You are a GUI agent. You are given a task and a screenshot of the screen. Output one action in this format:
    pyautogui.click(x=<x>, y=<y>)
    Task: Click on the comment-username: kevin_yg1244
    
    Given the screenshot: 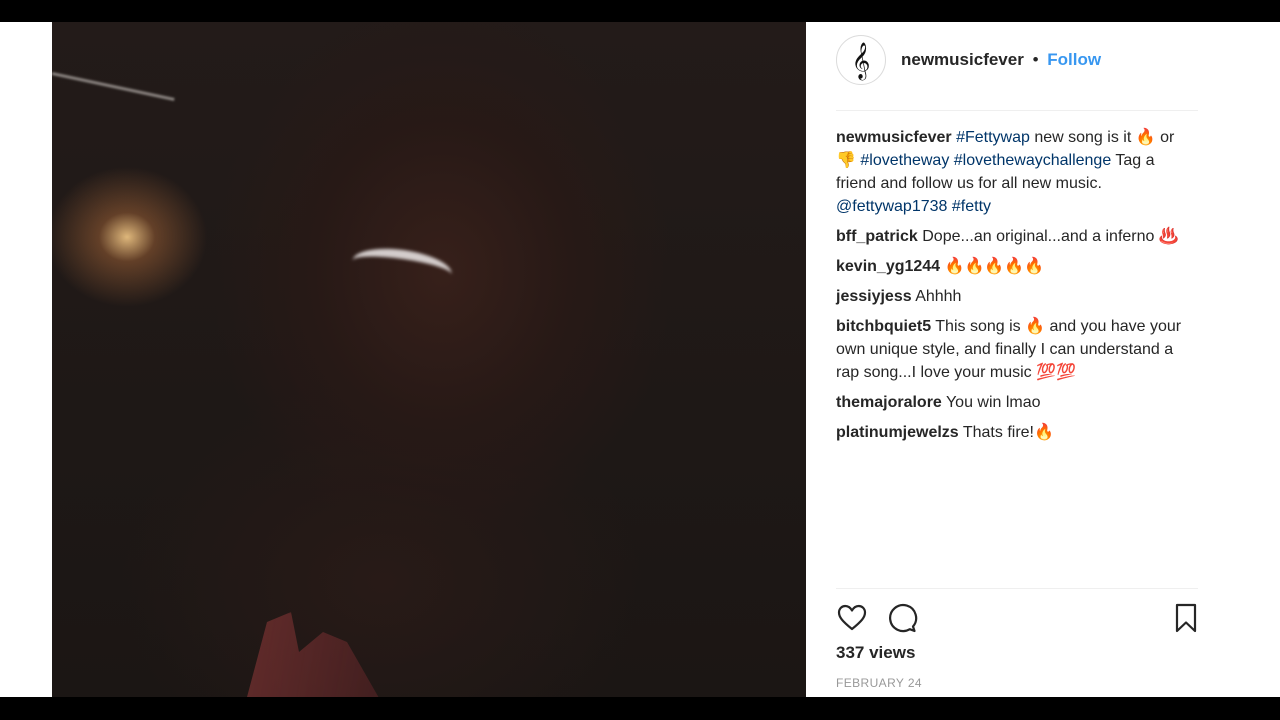 What is the action you would take?
    pyautogui.click(x=888, y=266)
    